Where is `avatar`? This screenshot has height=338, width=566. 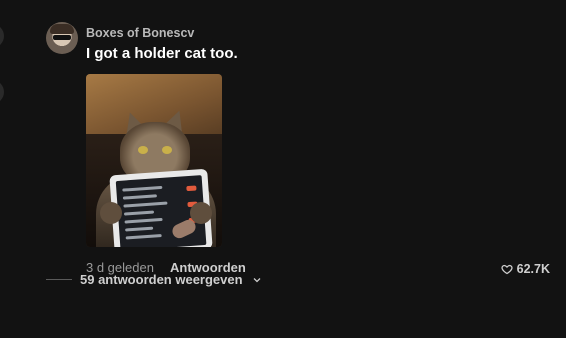 avatar is located at coordinates (62, 38).